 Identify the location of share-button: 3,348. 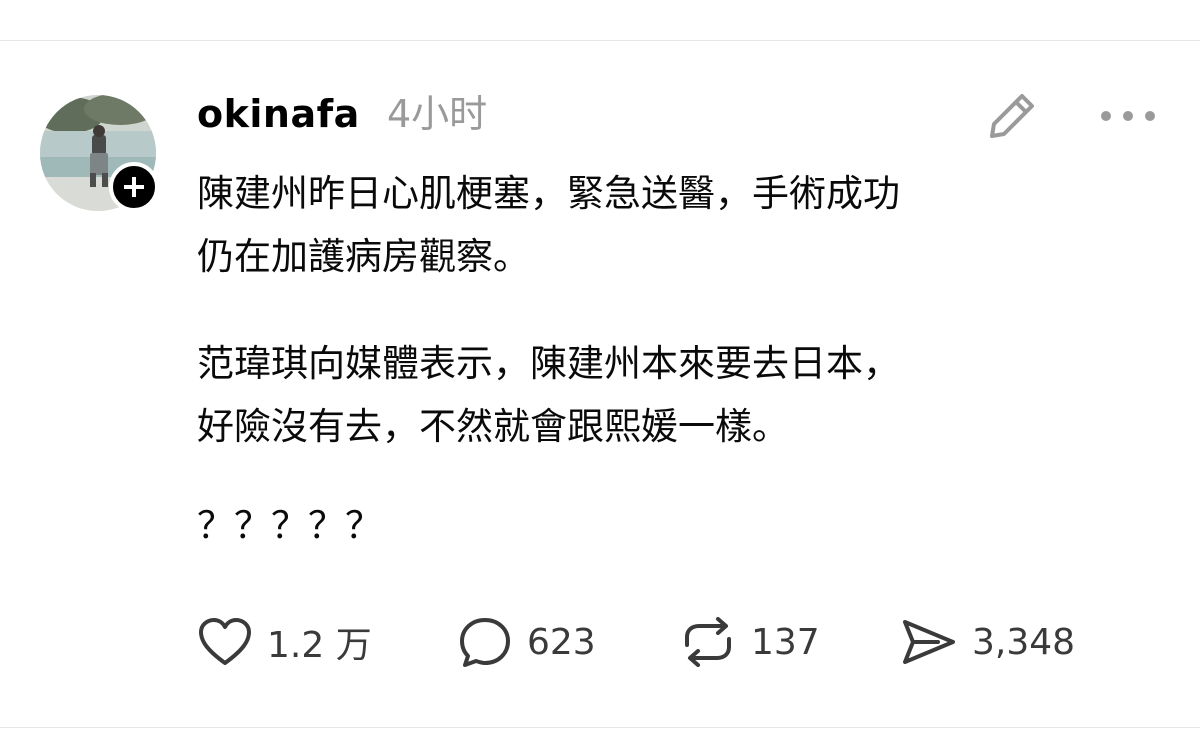
(987, 642).